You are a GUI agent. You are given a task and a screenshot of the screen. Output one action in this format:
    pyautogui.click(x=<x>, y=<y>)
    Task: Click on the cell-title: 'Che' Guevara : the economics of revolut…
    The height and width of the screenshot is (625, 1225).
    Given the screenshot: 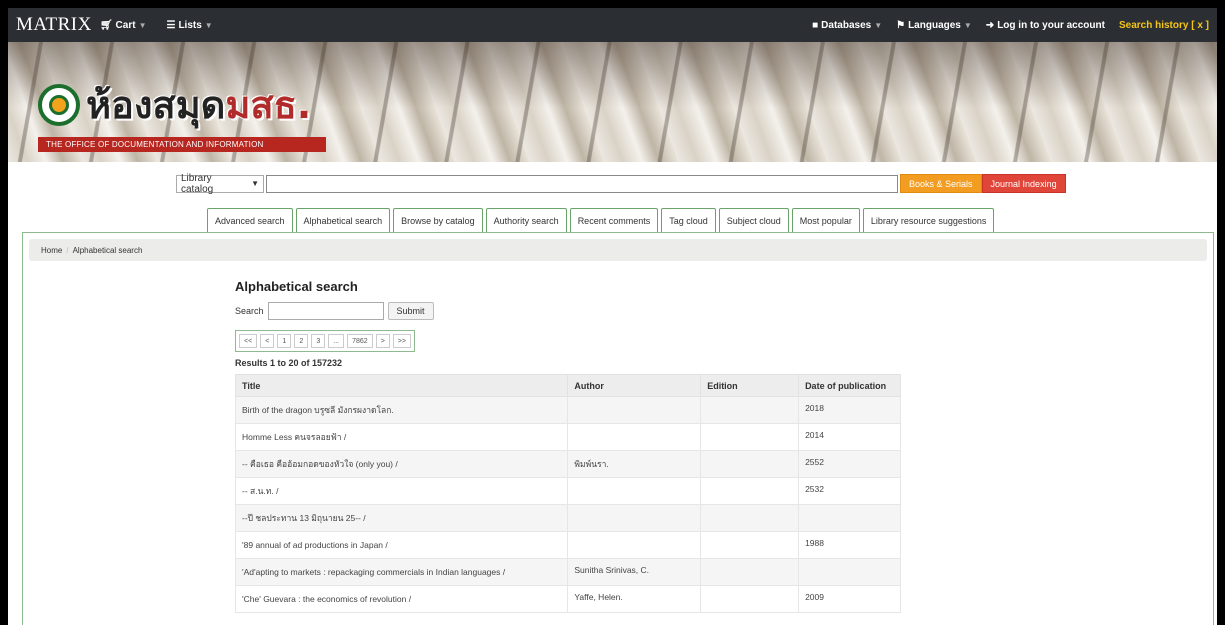 What is the action you would take?
    pyautogui.click(x=401, y=599)
    